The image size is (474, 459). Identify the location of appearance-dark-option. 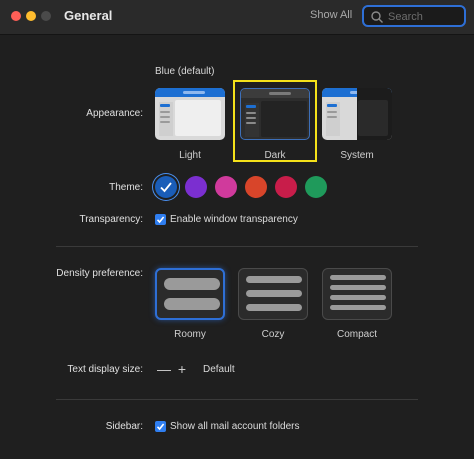
(275, 114).